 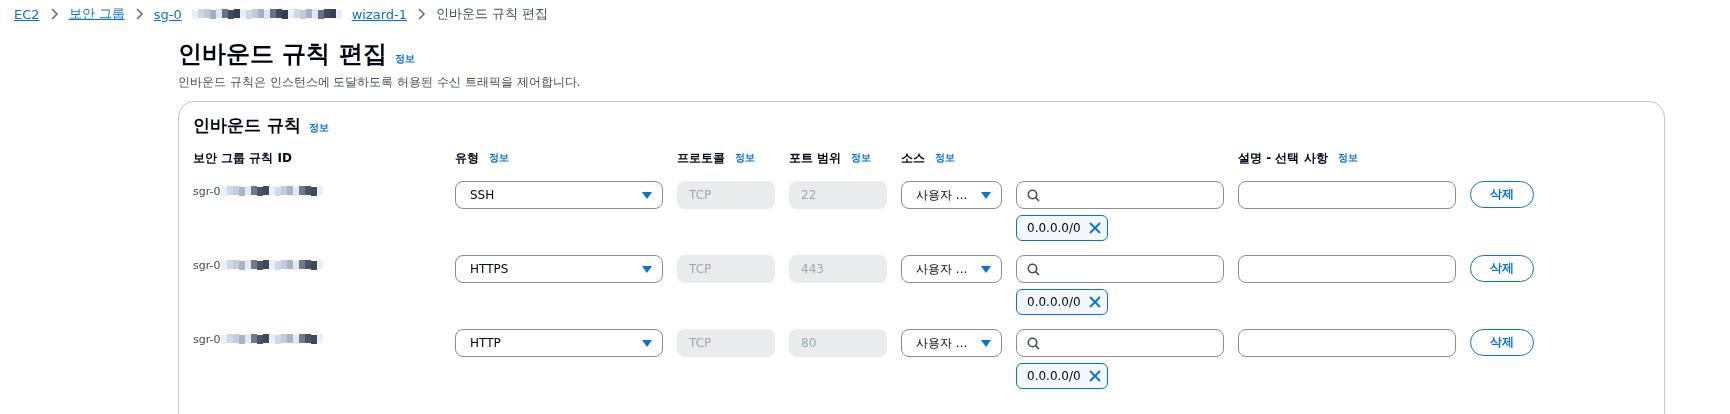 What do you see at coordinates (838, 343) in the screenshot?
I see `port-range-field: 80` at bounding box center [838, 343].